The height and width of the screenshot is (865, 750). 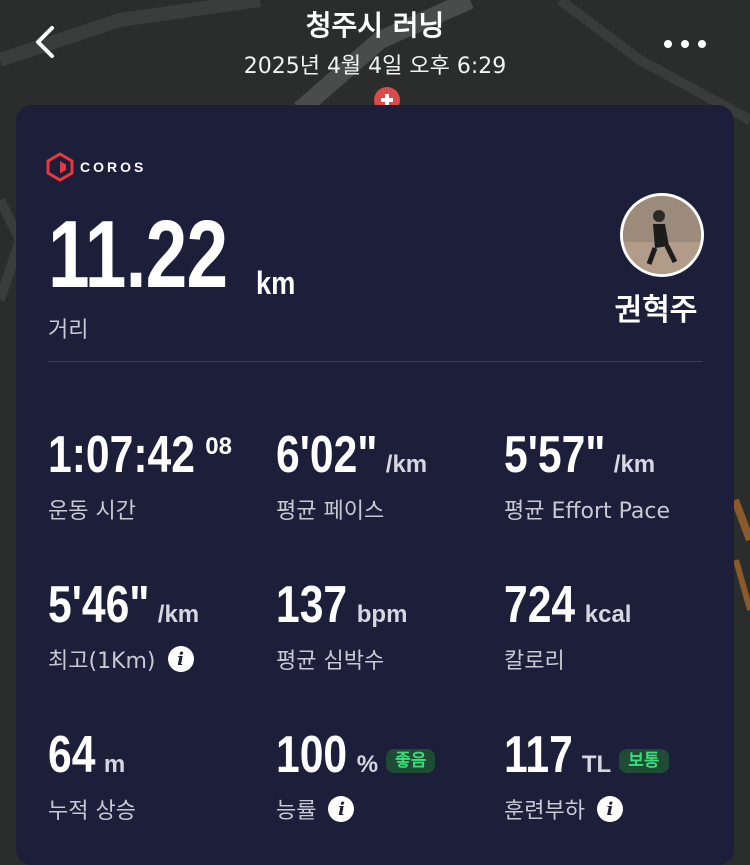 I want to click on stat-value: 64, so click(x=72, y=755).